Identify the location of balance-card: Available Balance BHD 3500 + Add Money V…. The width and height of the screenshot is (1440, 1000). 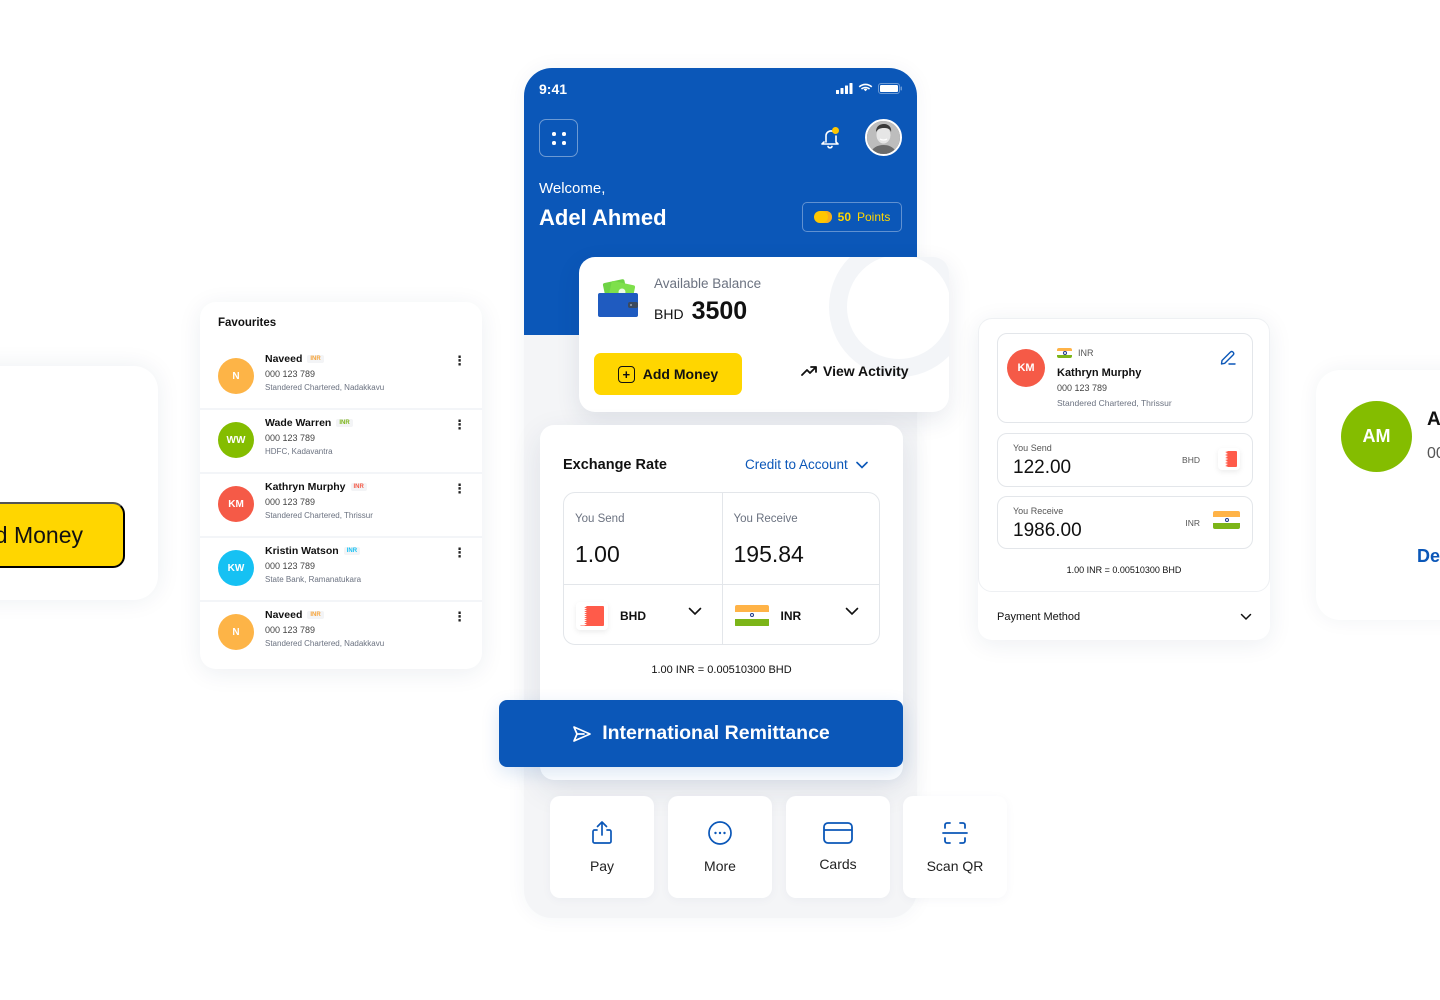
(764, 334).